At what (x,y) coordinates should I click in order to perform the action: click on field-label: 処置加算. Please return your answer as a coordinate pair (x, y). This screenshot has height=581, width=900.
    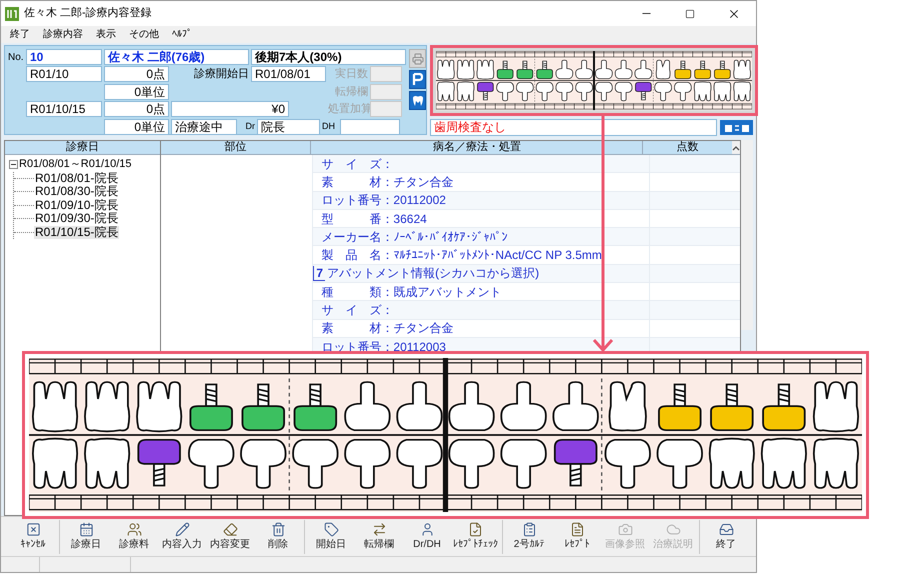
    Looking at the image, I should click on (348, 109).